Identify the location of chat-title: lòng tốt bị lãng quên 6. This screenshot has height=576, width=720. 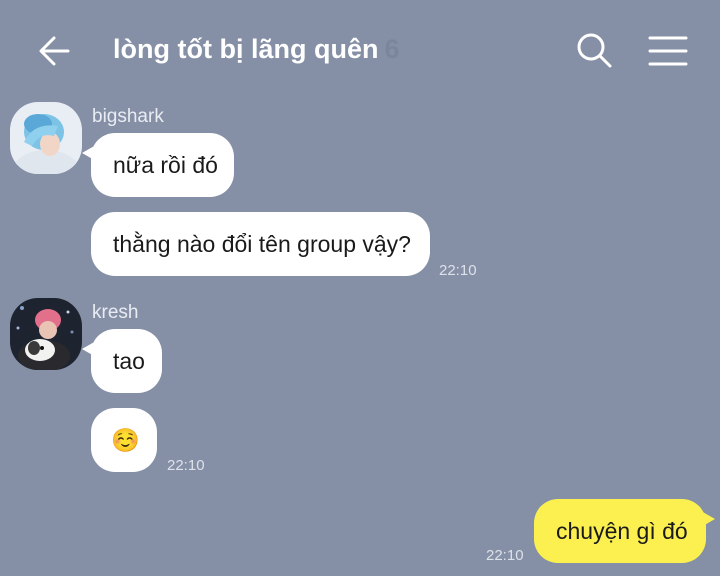
(256, 49).